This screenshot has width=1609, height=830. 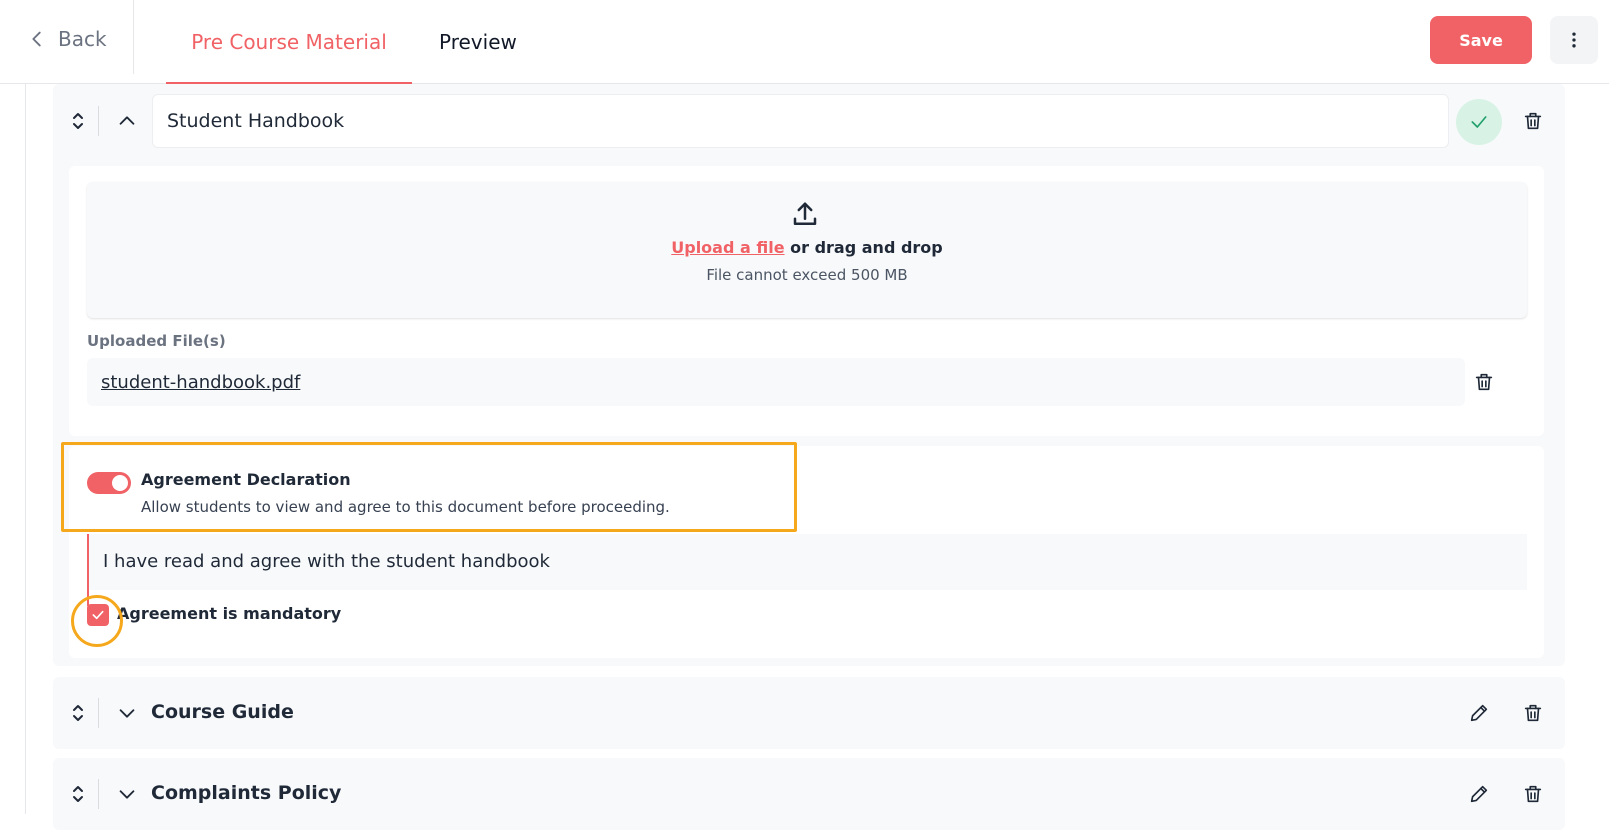 I want to click on back-button: Back, so click(x=66, y=39).